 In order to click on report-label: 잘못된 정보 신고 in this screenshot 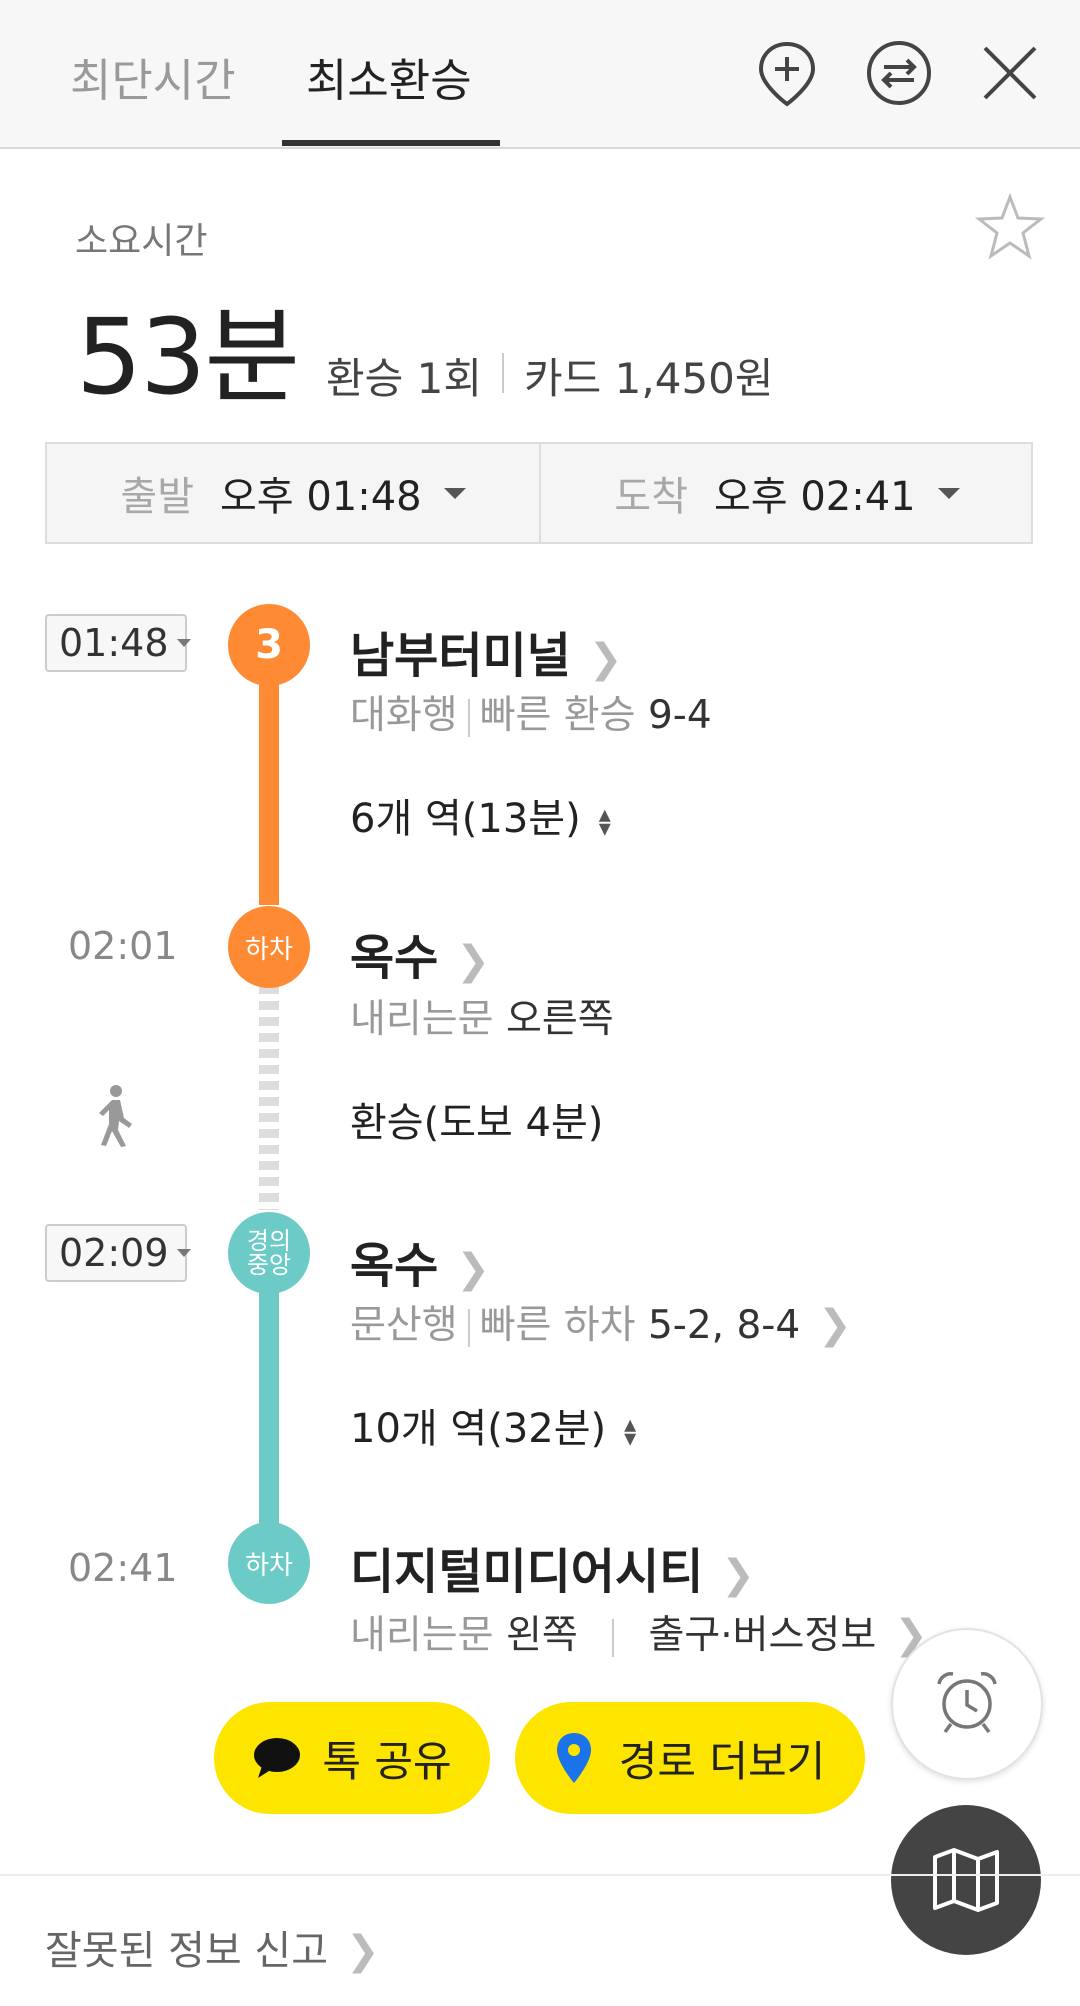, I will do `click(187, 1951)`.